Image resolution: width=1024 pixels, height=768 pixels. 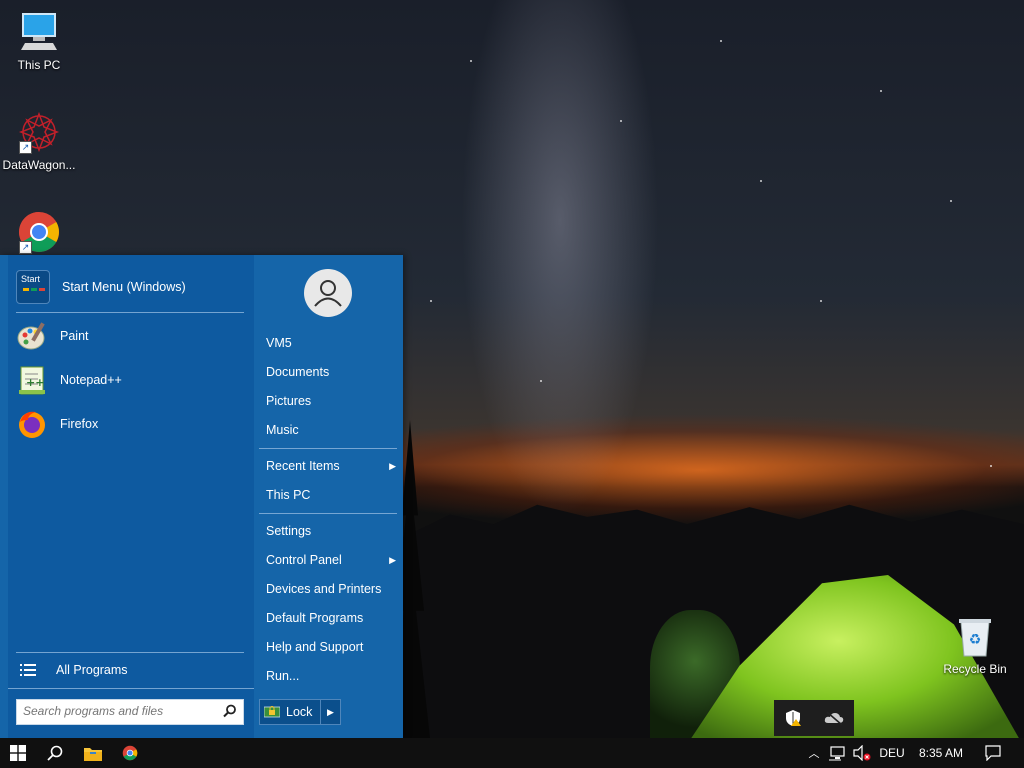 I want to click on windows-icon, so click(x=18, y=753).